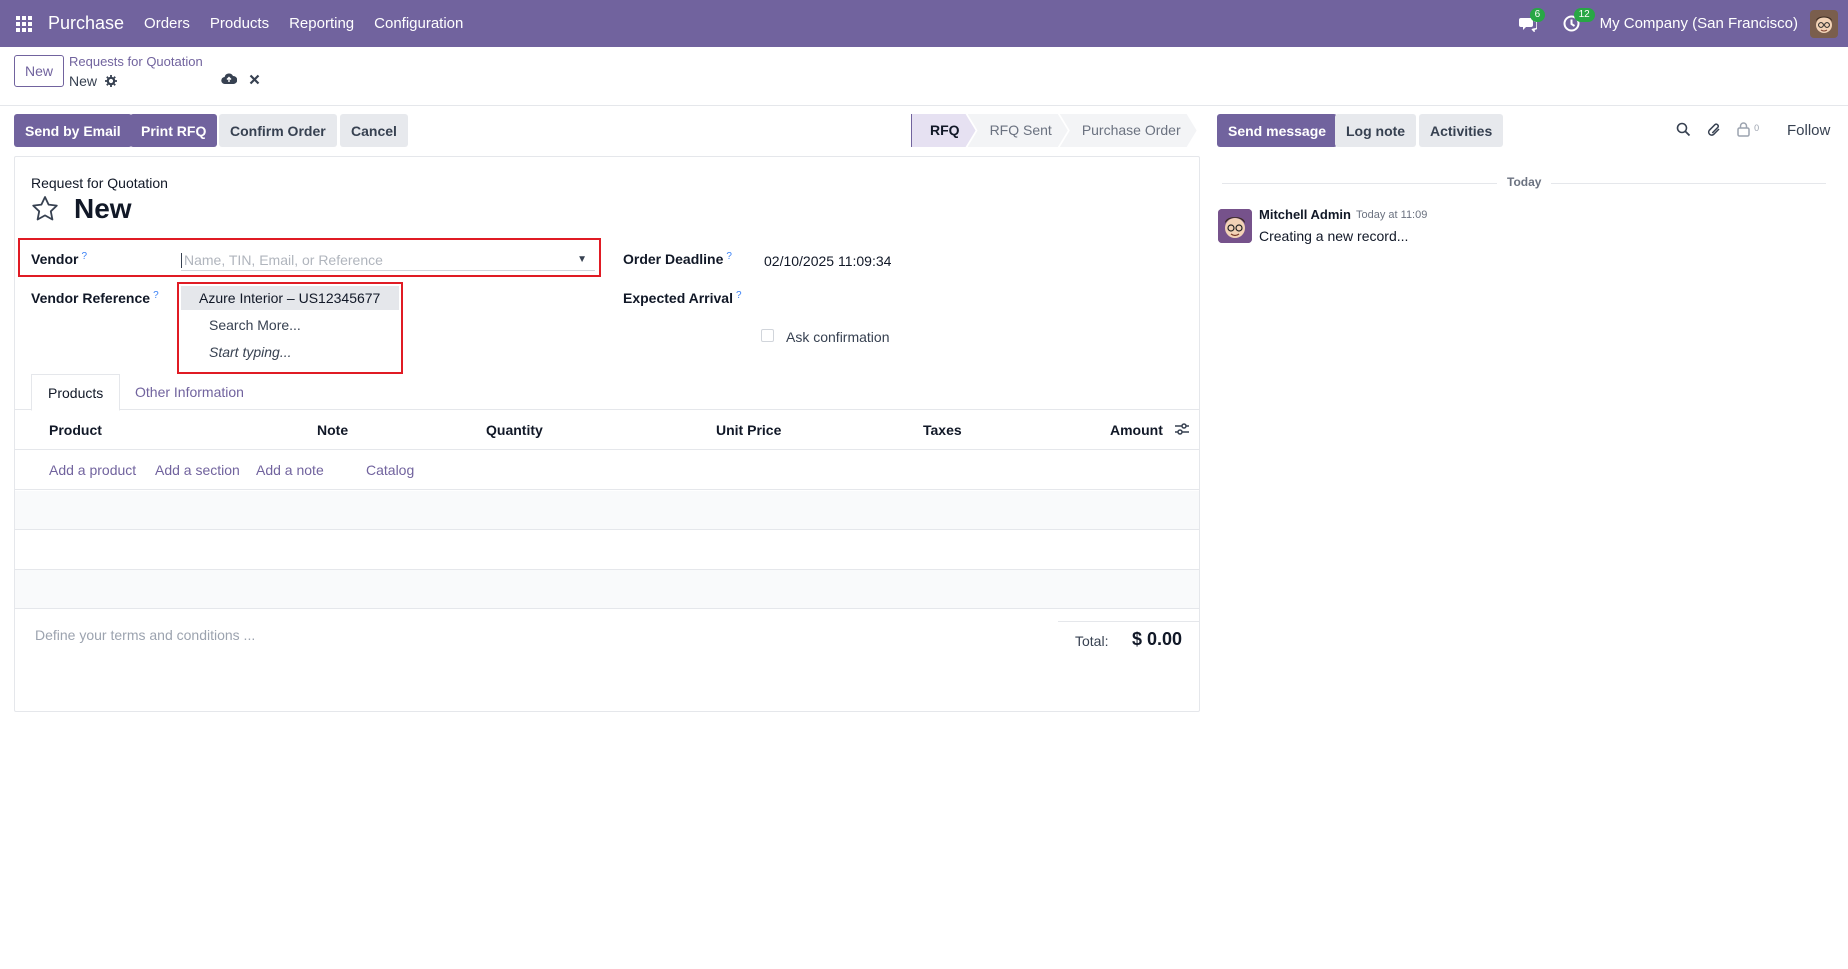 This screenshot has width=1848, height=969. What do you see at coordinates (924, 76) in the screenshot?
I see `control-panel: New Requests for Quotation New` at bounding box center [924, 76].